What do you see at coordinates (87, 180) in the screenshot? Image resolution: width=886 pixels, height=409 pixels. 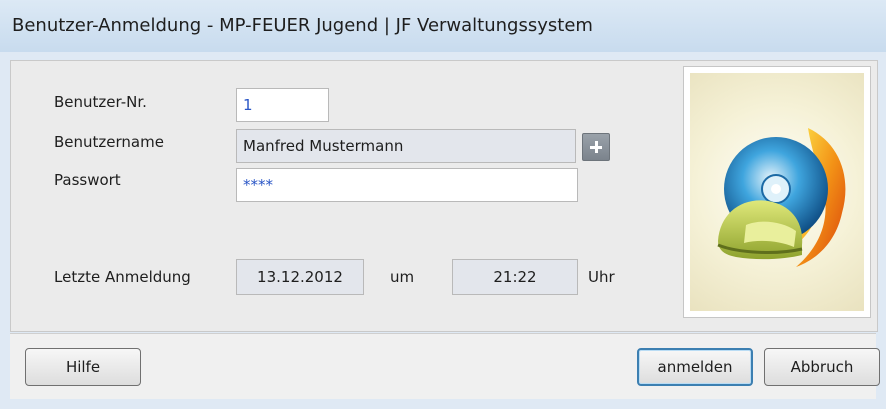 I see `password-label: Passwort` at bounding box center [87, 180].